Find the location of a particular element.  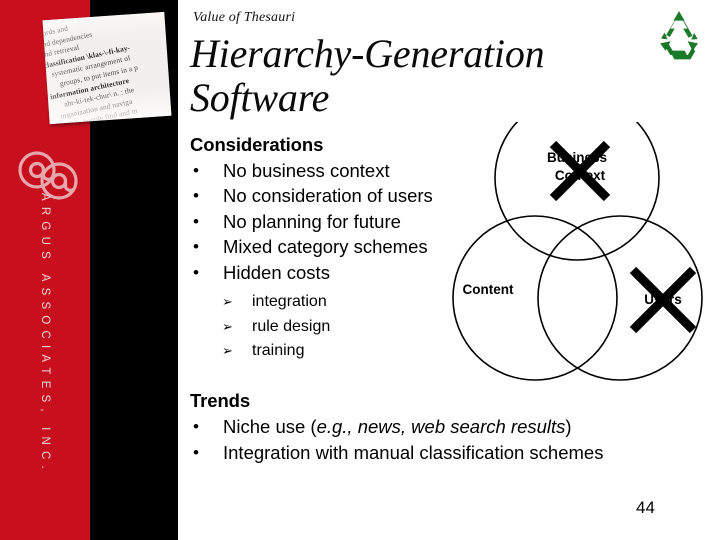

list-item-label: No planning for future is located at coordinates (312, 221).